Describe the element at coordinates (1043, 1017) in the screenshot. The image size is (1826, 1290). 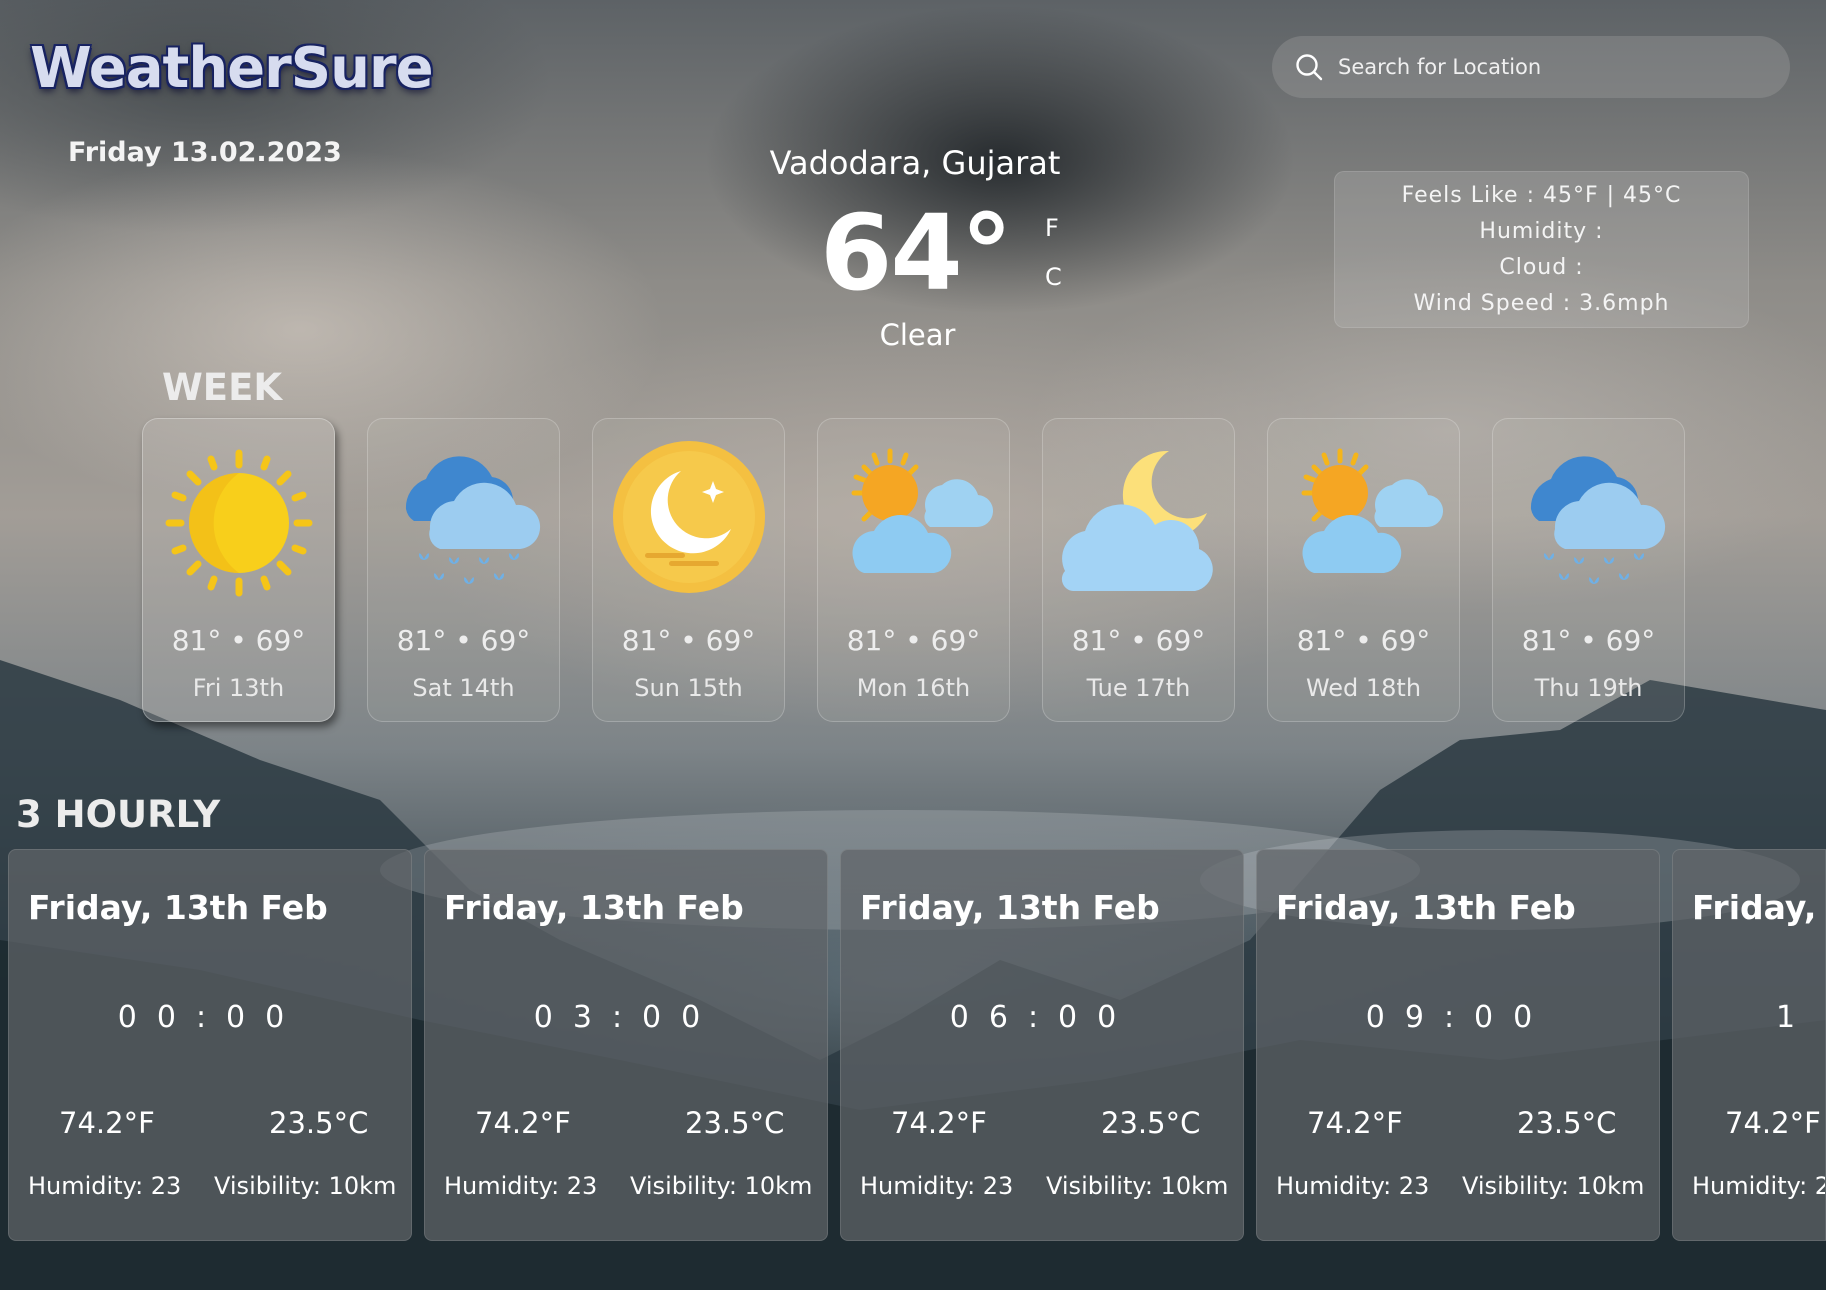
I see `hourly-time: 06:00` at that location.